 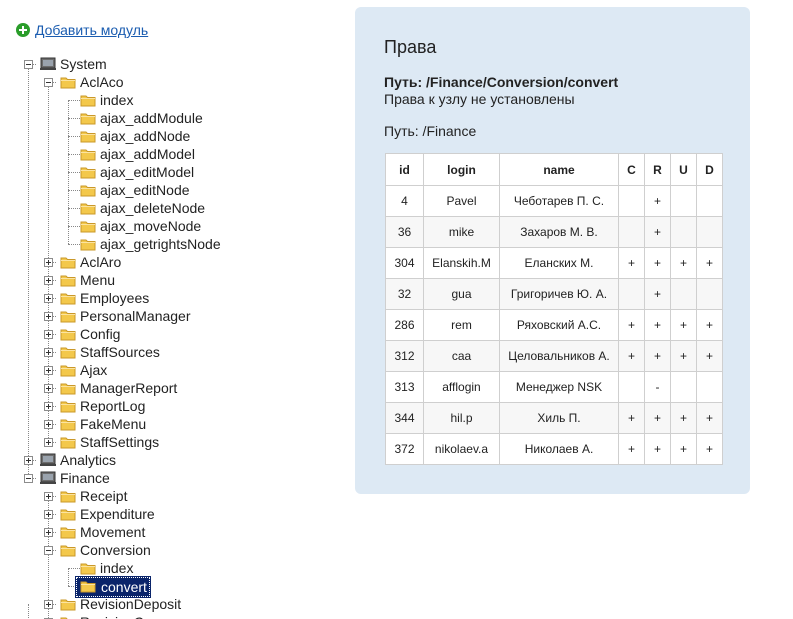 What do you see at coordinates (170, 478) in the screenshot?
I see `tree-node: Finance` at bounding box center [170, 478].